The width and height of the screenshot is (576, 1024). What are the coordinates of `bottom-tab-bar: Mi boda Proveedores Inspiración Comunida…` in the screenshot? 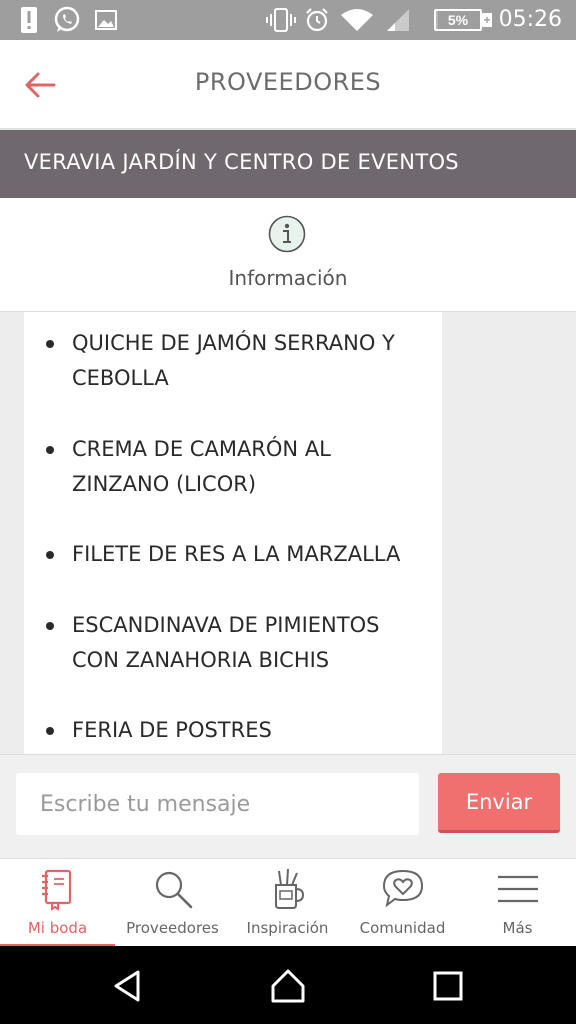 It's located at (288, 902).